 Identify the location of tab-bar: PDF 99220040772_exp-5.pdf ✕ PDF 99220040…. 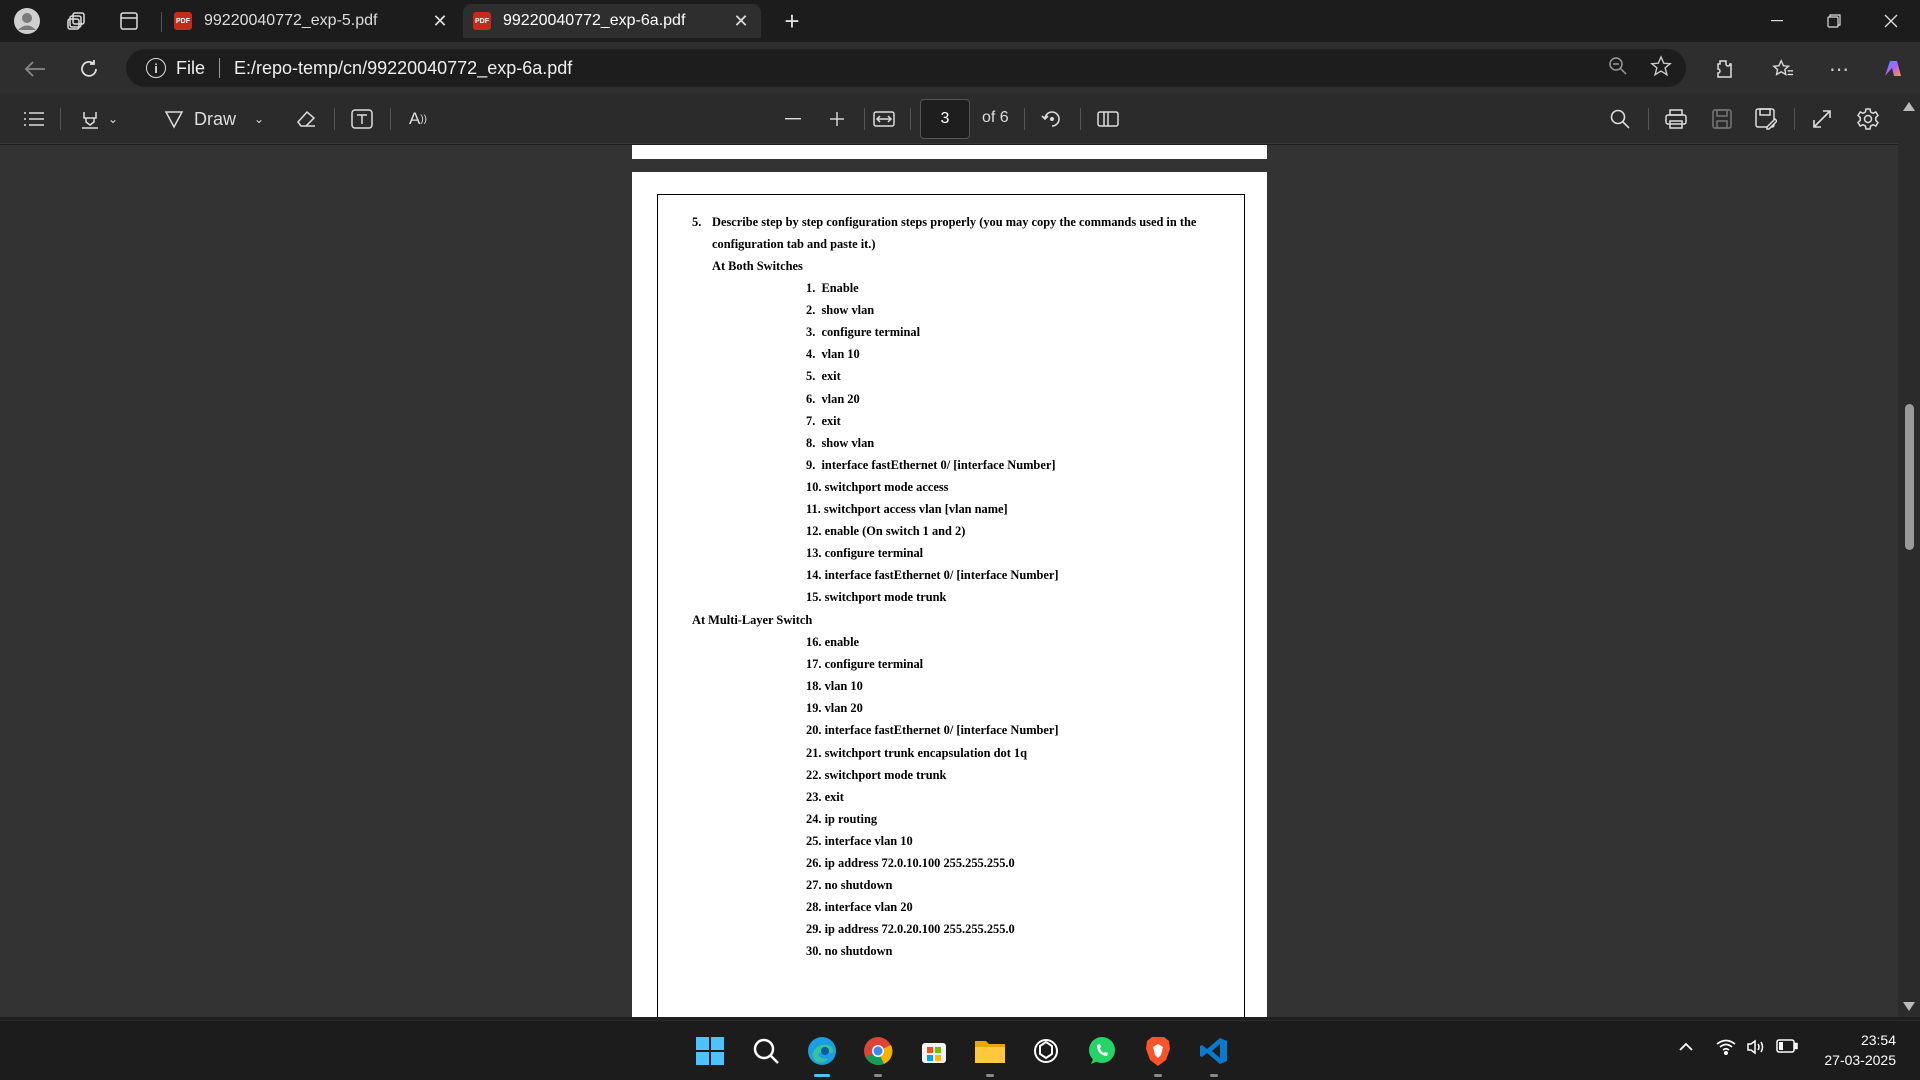
(960, 21).